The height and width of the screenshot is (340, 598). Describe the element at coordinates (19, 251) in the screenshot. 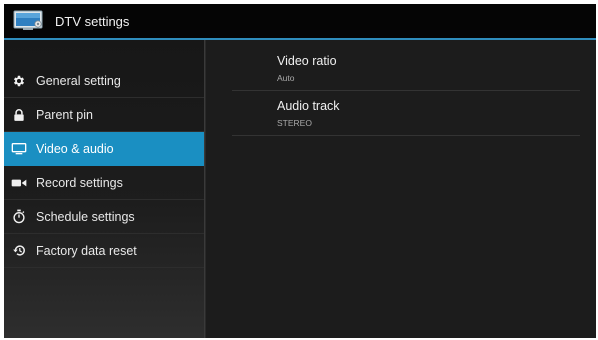

I see `restore-icon` at that location.